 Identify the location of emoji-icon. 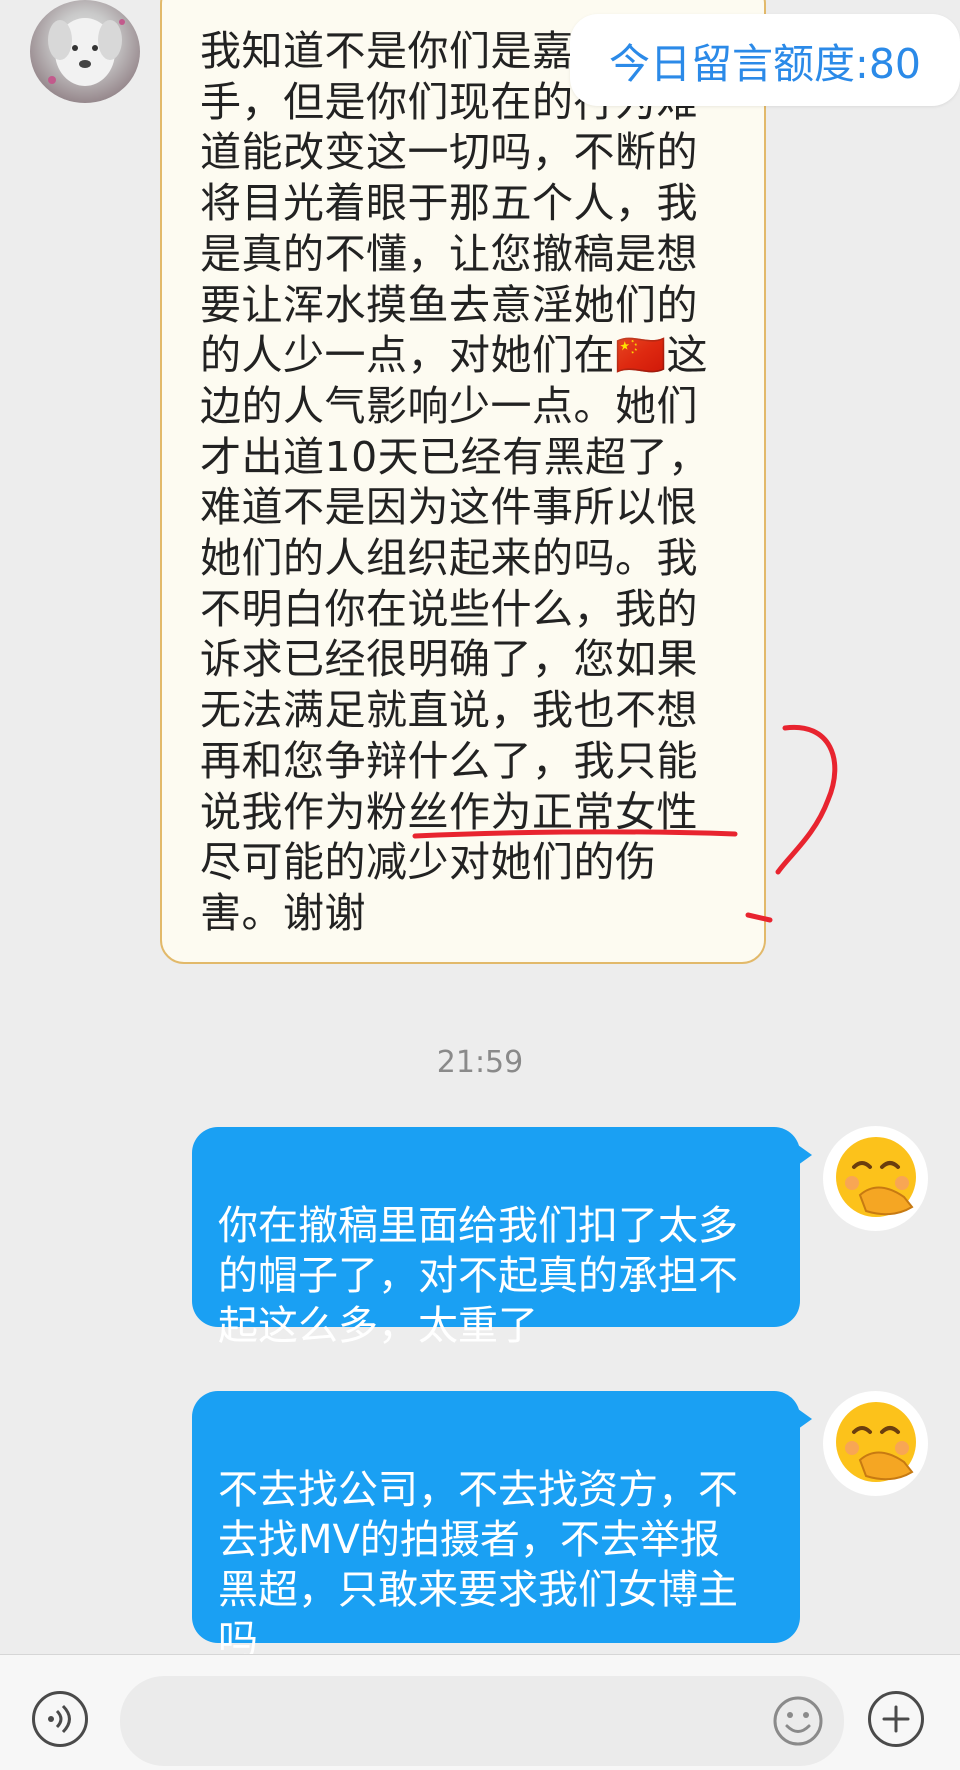
(798, 1721).